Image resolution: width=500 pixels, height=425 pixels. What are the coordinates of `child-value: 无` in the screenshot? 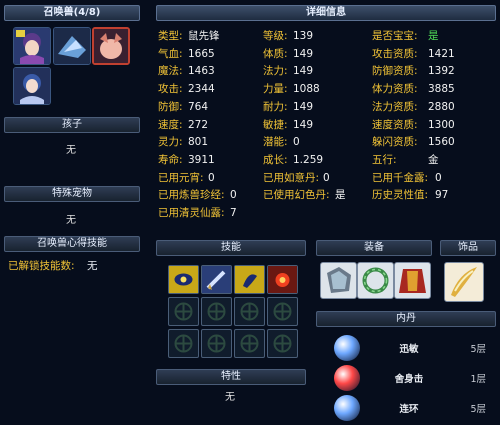 It's located at (71, 150).